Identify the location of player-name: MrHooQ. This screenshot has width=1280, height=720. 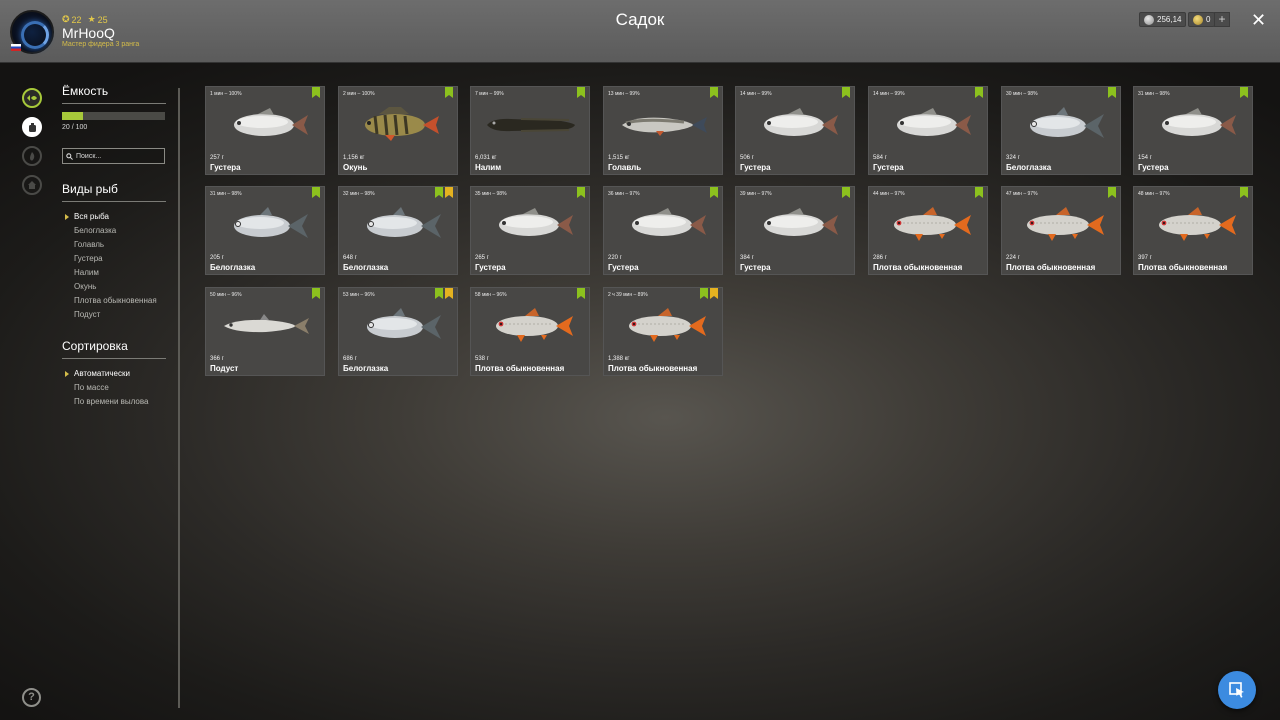
(88, 33).